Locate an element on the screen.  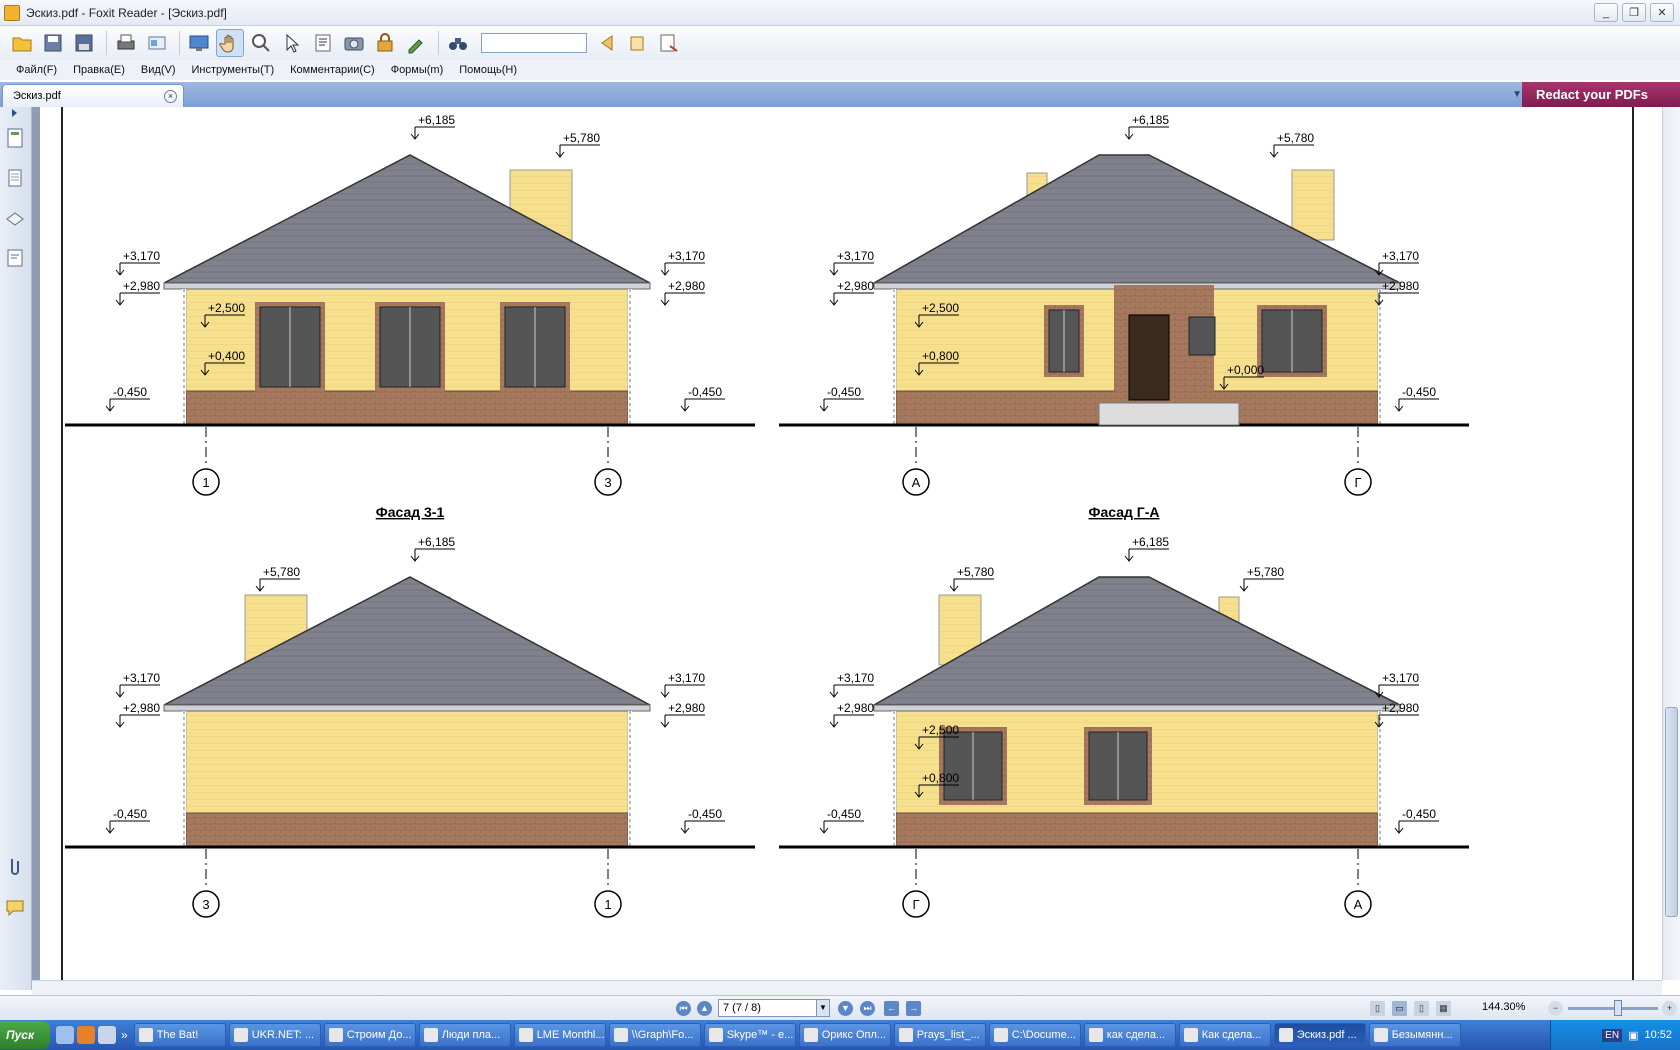
system-tray: EN ▣ 10:52 is located at coordinates (1615, 1035).